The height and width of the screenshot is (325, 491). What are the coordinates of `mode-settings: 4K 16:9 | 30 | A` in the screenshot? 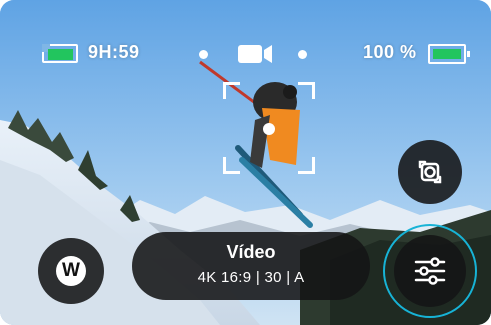 It's located at (251, 277).